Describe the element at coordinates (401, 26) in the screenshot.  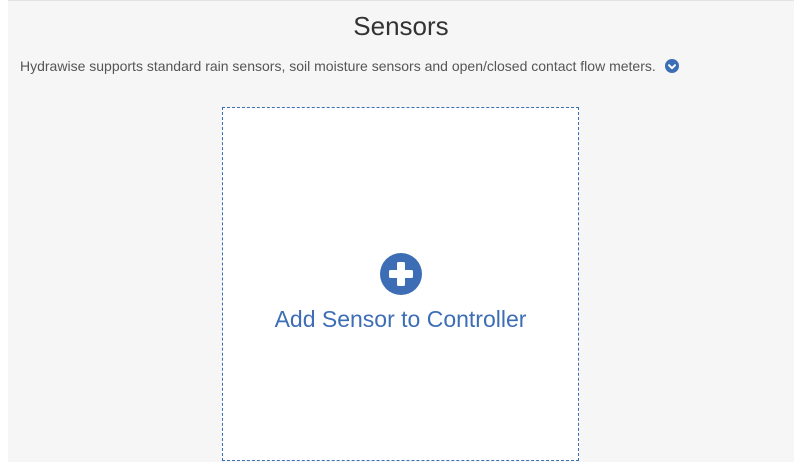
I see `page-title: Sensors` at that location.